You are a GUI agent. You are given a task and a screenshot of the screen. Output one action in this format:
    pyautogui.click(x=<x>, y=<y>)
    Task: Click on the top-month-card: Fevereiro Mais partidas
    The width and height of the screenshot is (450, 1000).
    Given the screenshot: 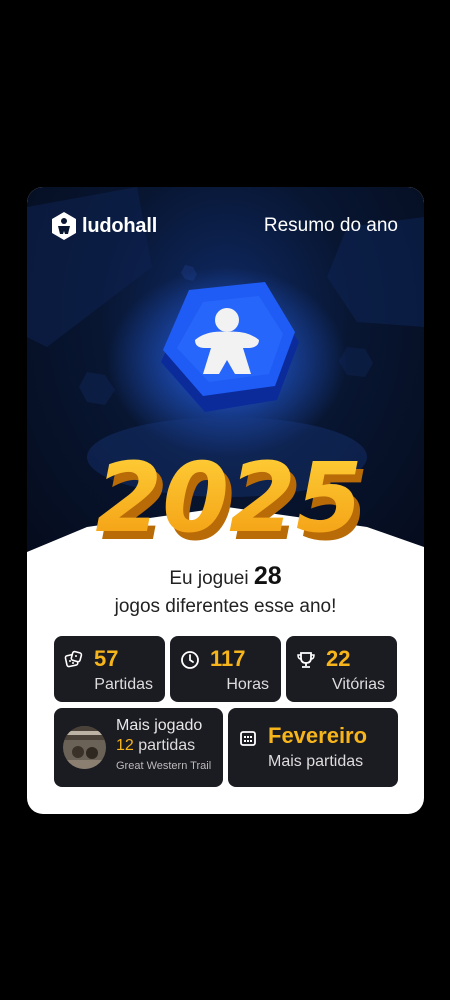 What is the action you would take?
    pyautogui.click(x=313, y=747)
    